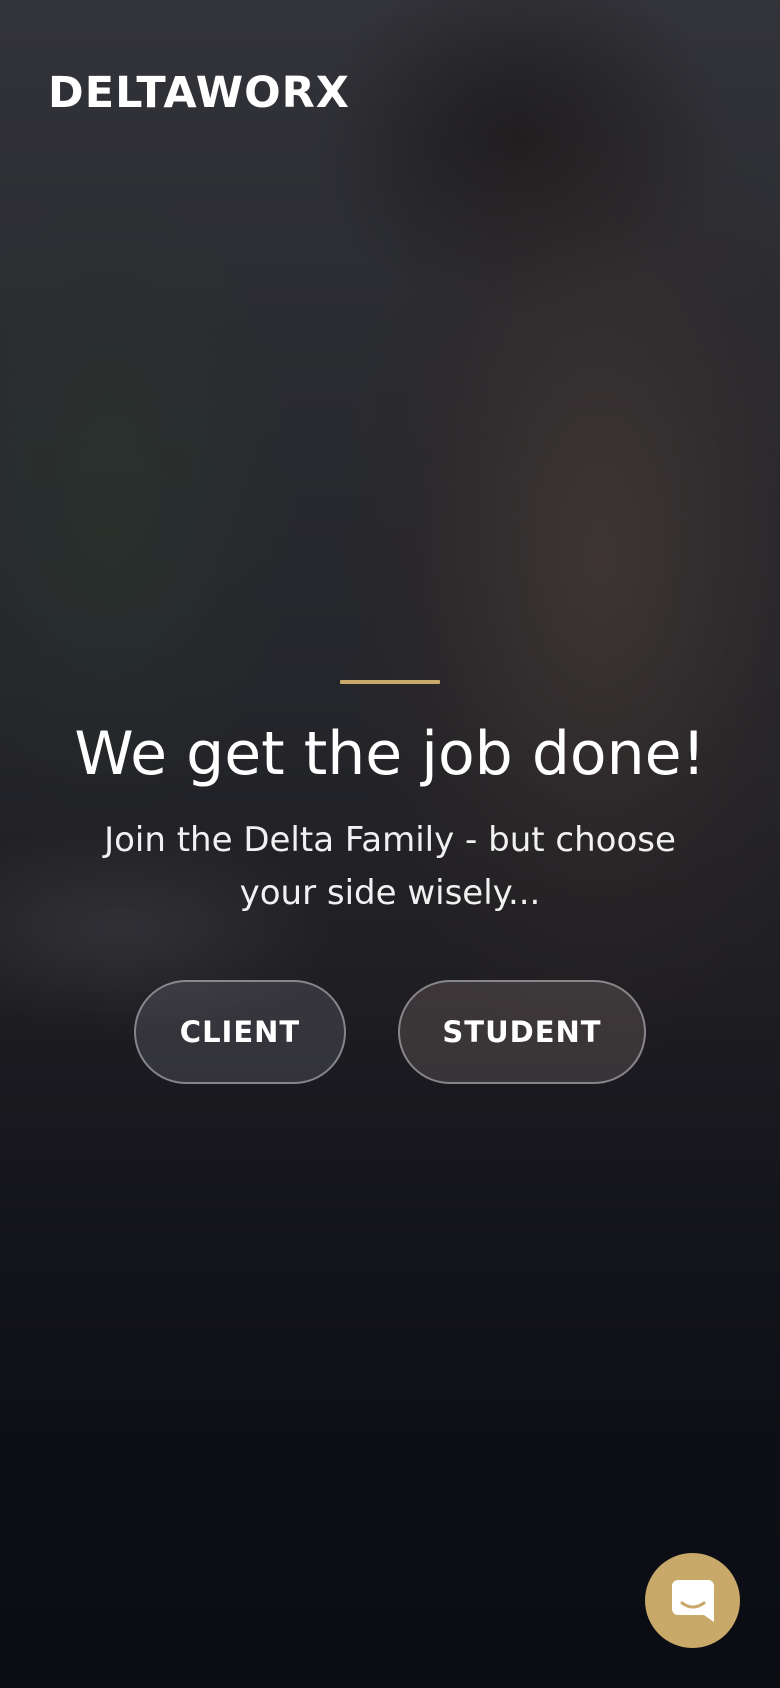 Image resolution: width=780 pixels, height=1688 pixels. I want to click on chat-launcher-button, so click(692, 1600).